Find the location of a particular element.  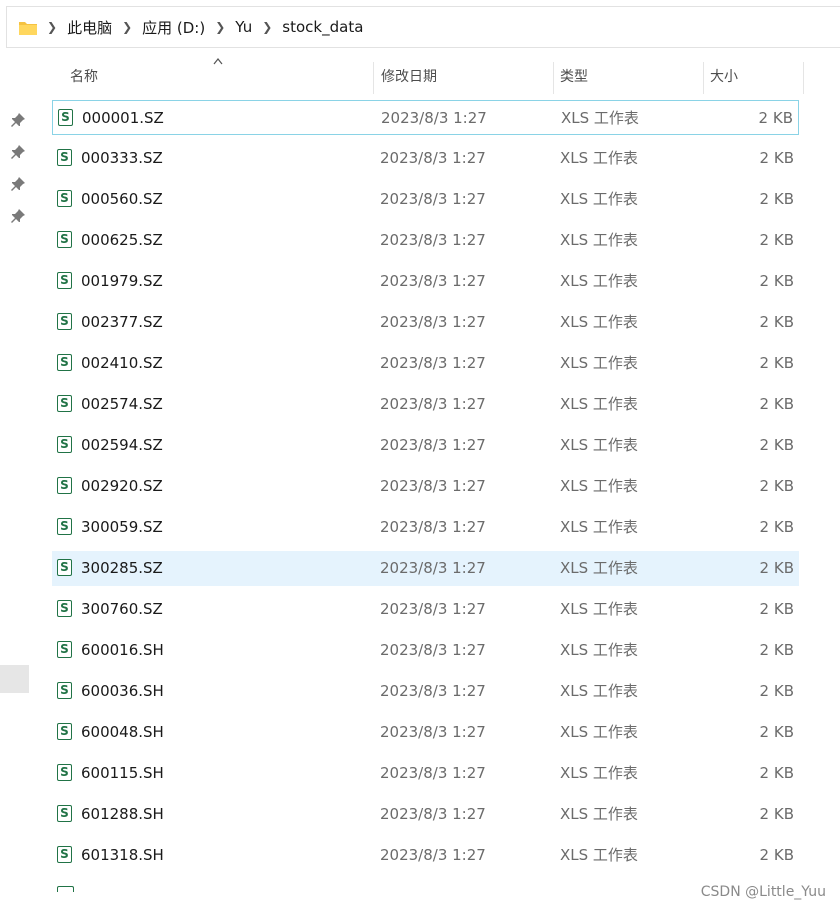

column-header-size: 大小 is located at coordinates (724, 77).